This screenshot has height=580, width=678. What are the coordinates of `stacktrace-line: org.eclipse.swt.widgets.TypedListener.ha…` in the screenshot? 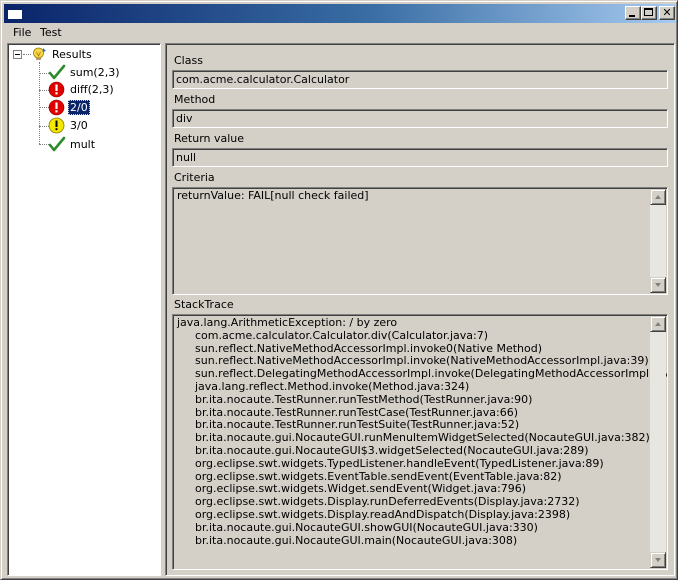 It's located at (399, 463).